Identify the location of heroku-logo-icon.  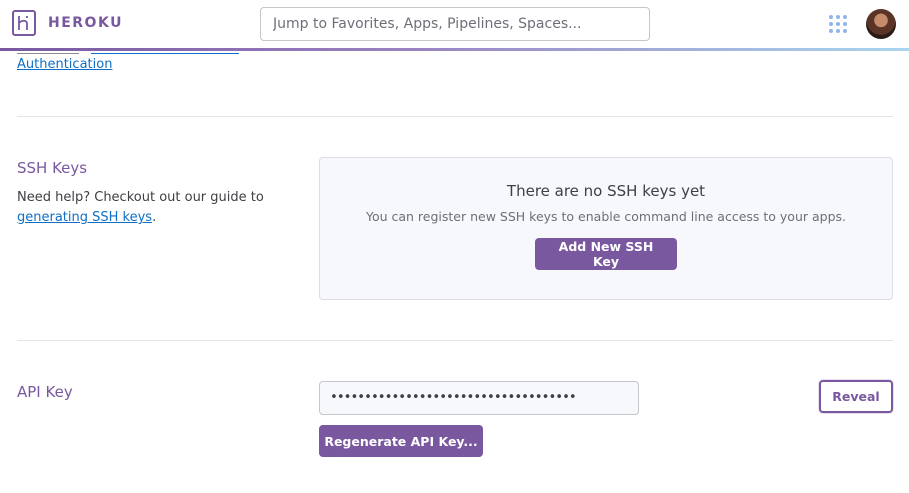
(24, 23).